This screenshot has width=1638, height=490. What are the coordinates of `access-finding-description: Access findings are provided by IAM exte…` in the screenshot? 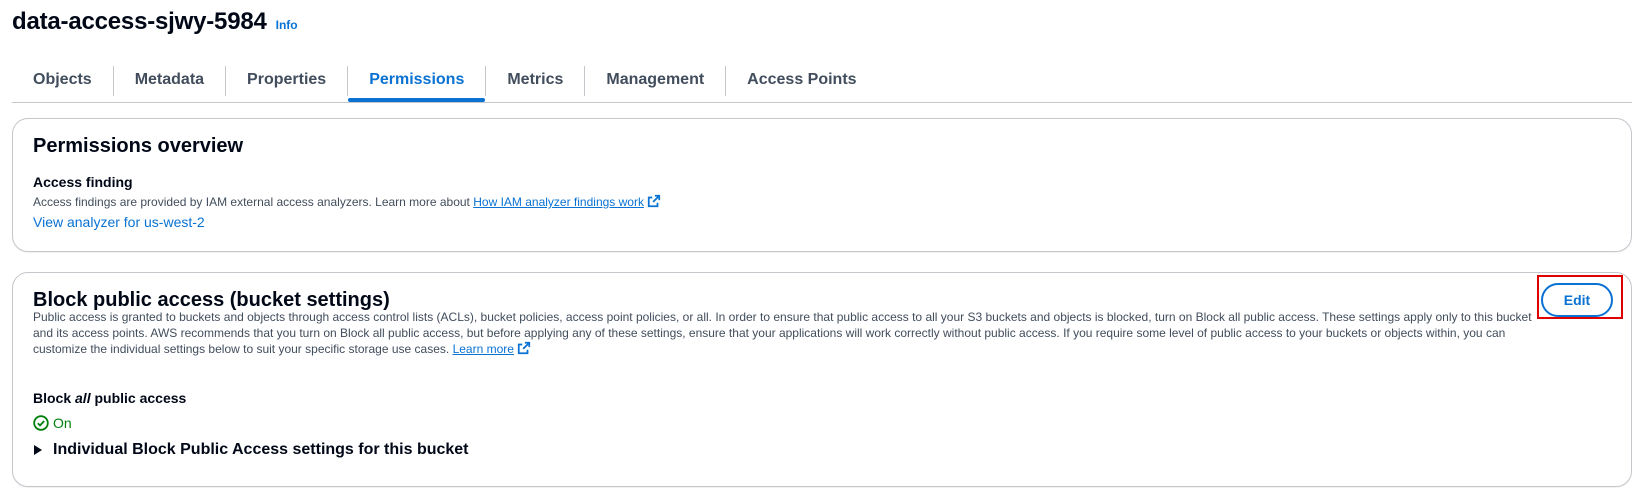 It's located at (347, 202).